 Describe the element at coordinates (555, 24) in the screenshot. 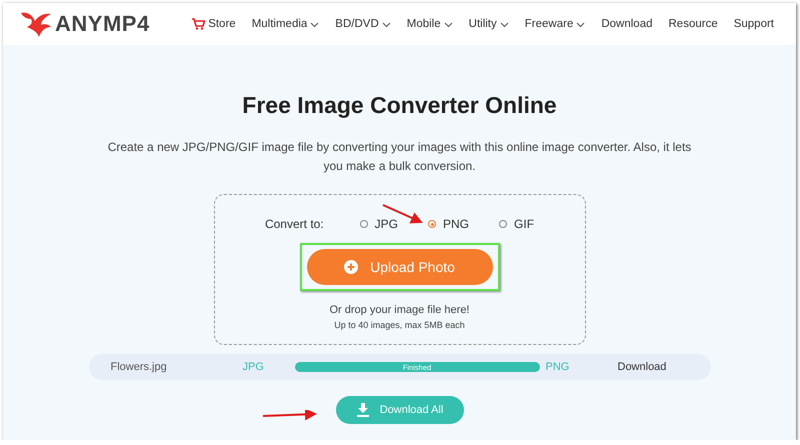

I see `nav-link: Freeware` at that location.